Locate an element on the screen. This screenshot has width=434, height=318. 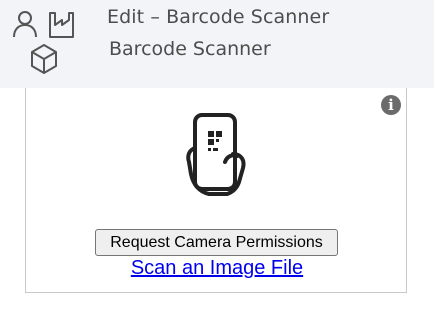
person-icon is located at coordinates (25, 24).